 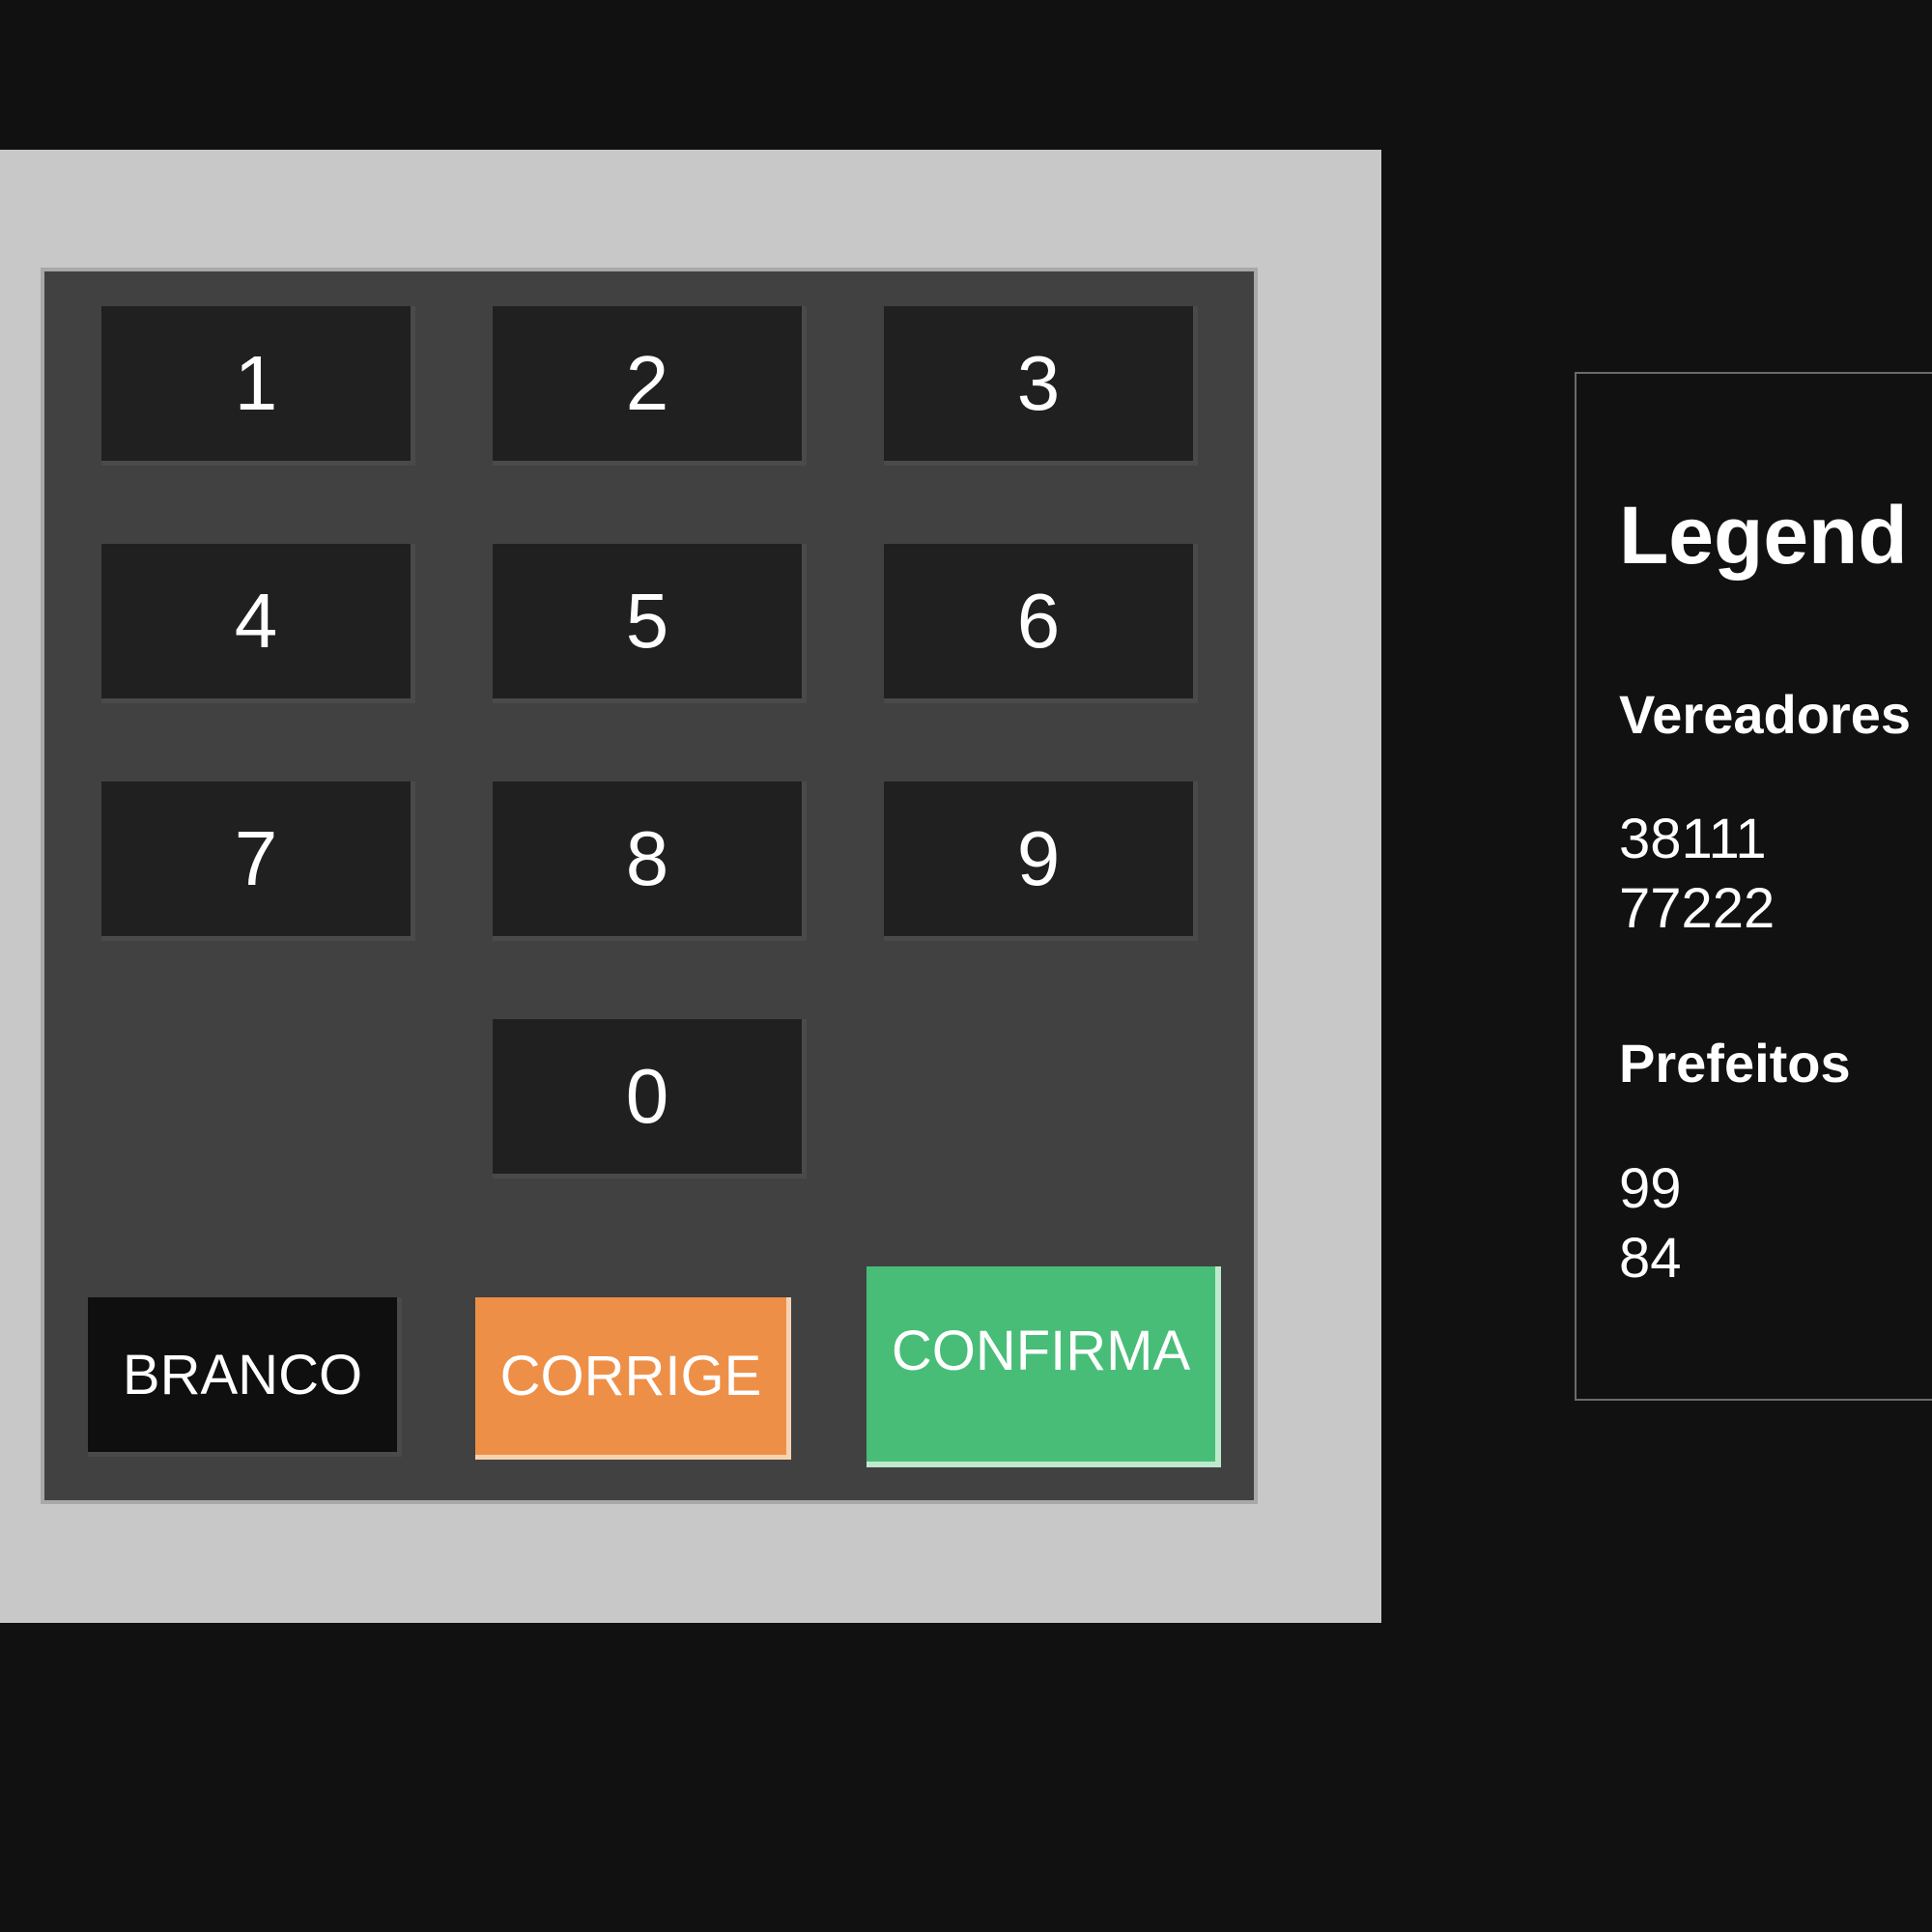 What do you see at coordinates (650, 861) in the screenshot?
I see `key-8: 8` at bounding box center [650, 861].